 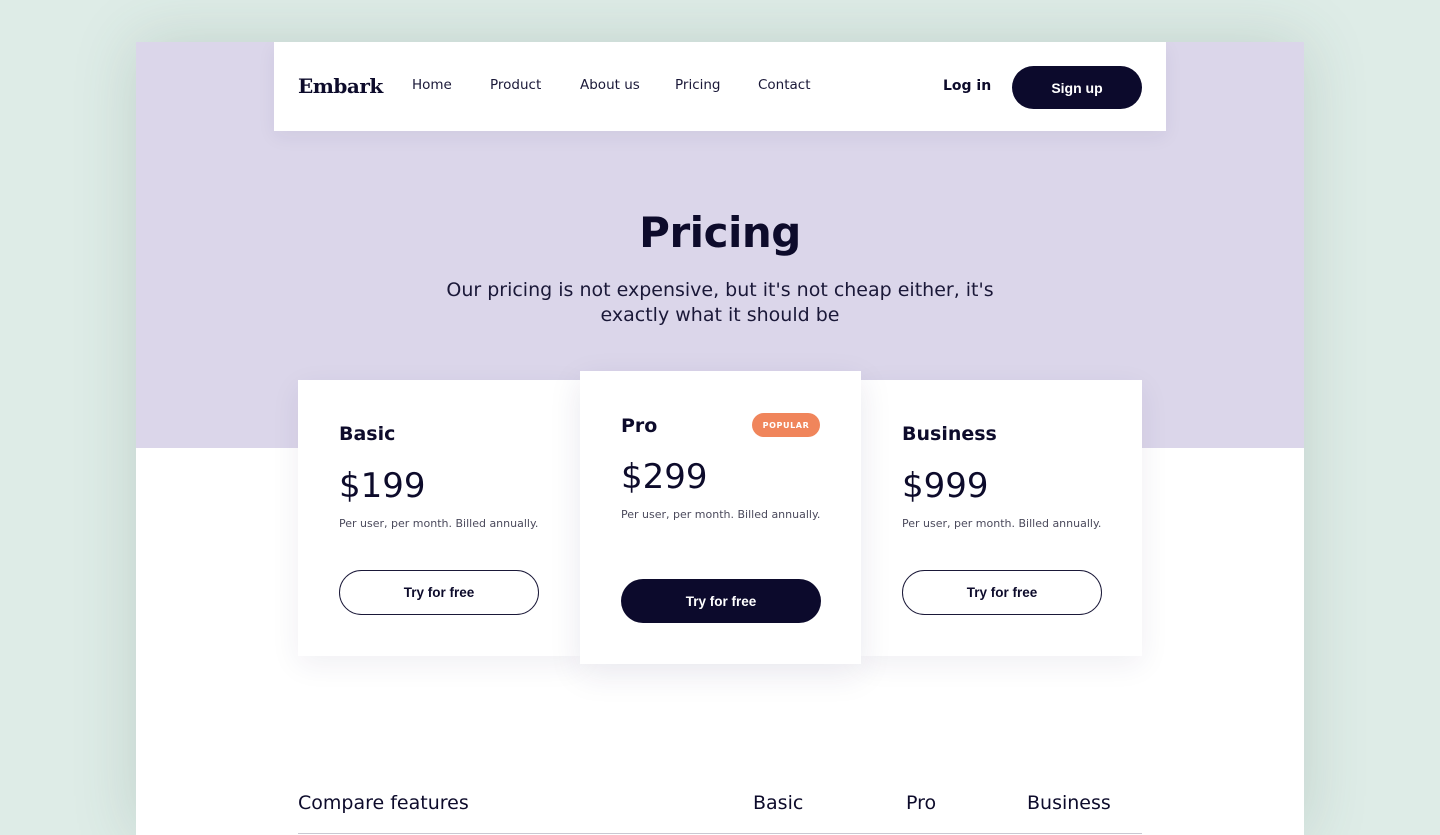 What do you see at coordinates (949, 434) in the screenshot?
I see `plan-name: Business` at bounding box center [949, 434].